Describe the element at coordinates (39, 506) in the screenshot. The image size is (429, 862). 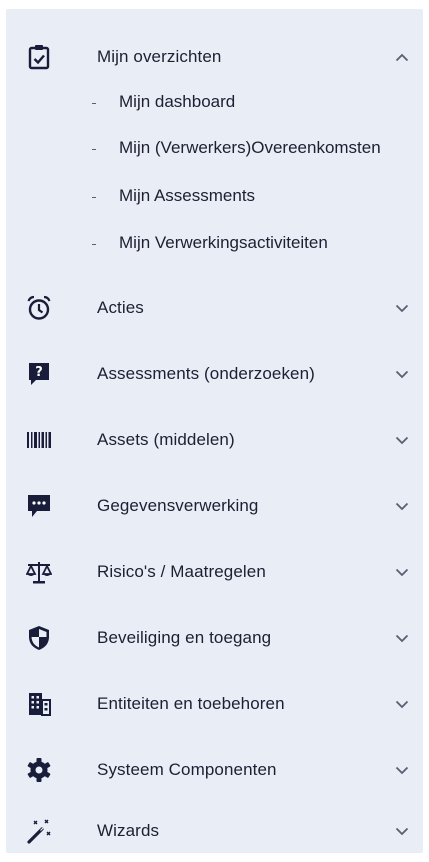
I see `comment-dots-icon` at that location.